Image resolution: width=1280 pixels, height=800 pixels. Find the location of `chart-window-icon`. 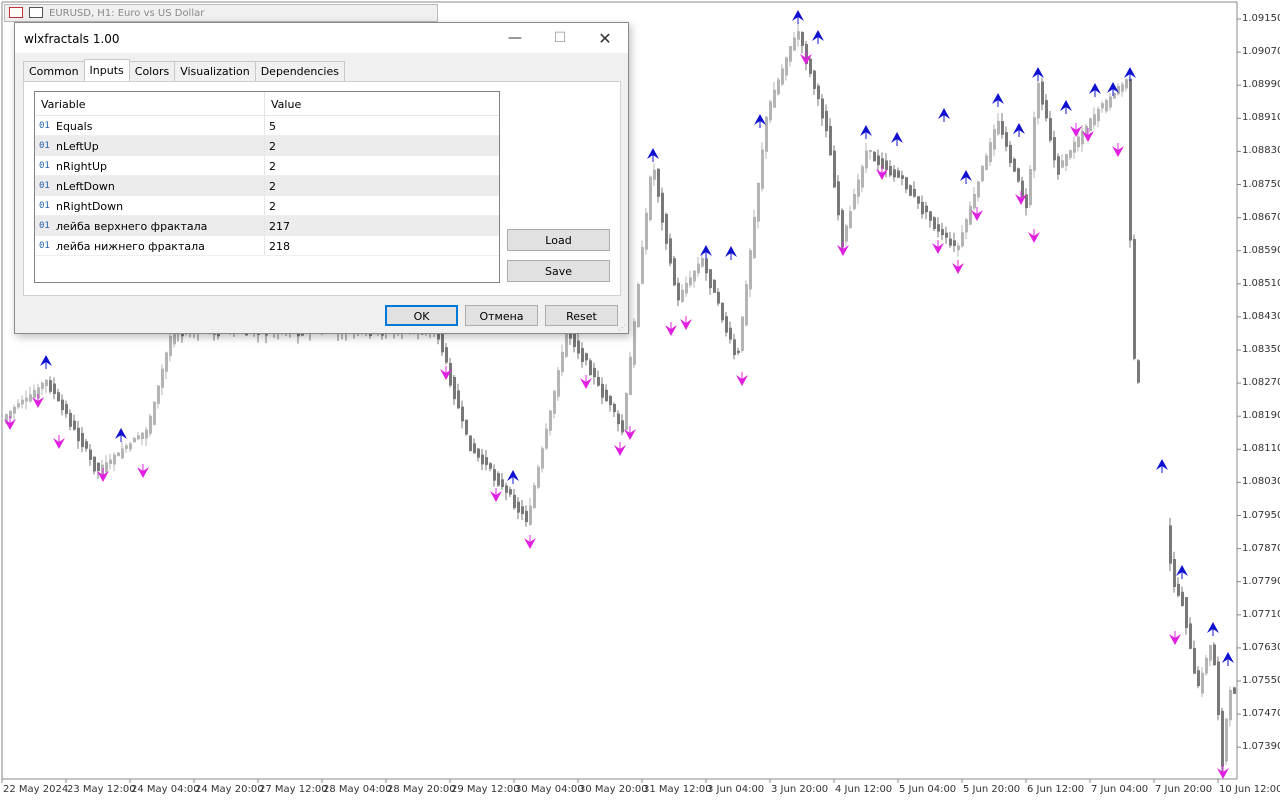

chart-window-icon is located at coordinates (36, 12).